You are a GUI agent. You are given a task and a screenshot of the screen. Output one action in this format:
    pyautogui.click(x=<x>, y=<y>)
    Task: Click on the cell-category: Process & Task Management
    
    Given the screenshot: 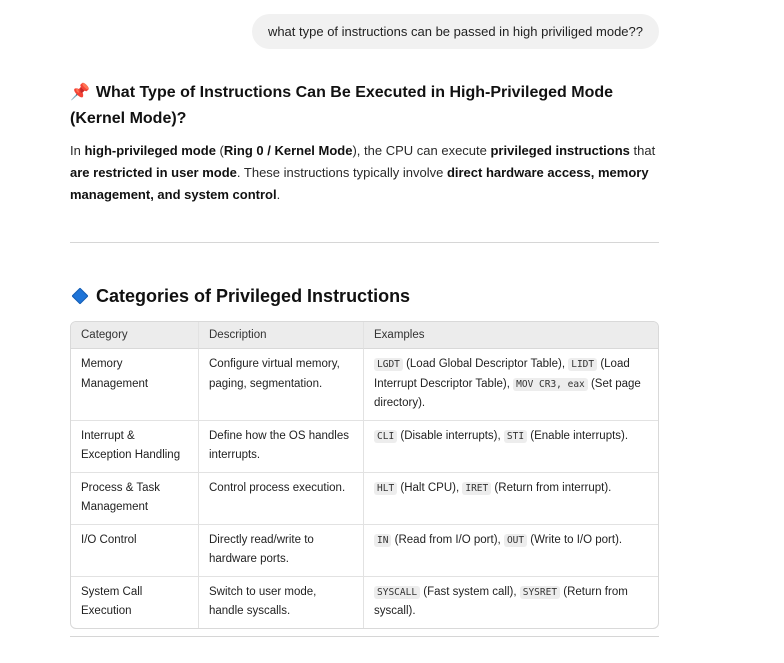 What is the action you would take?
    pyautogui.click(x=134, y=499)
    